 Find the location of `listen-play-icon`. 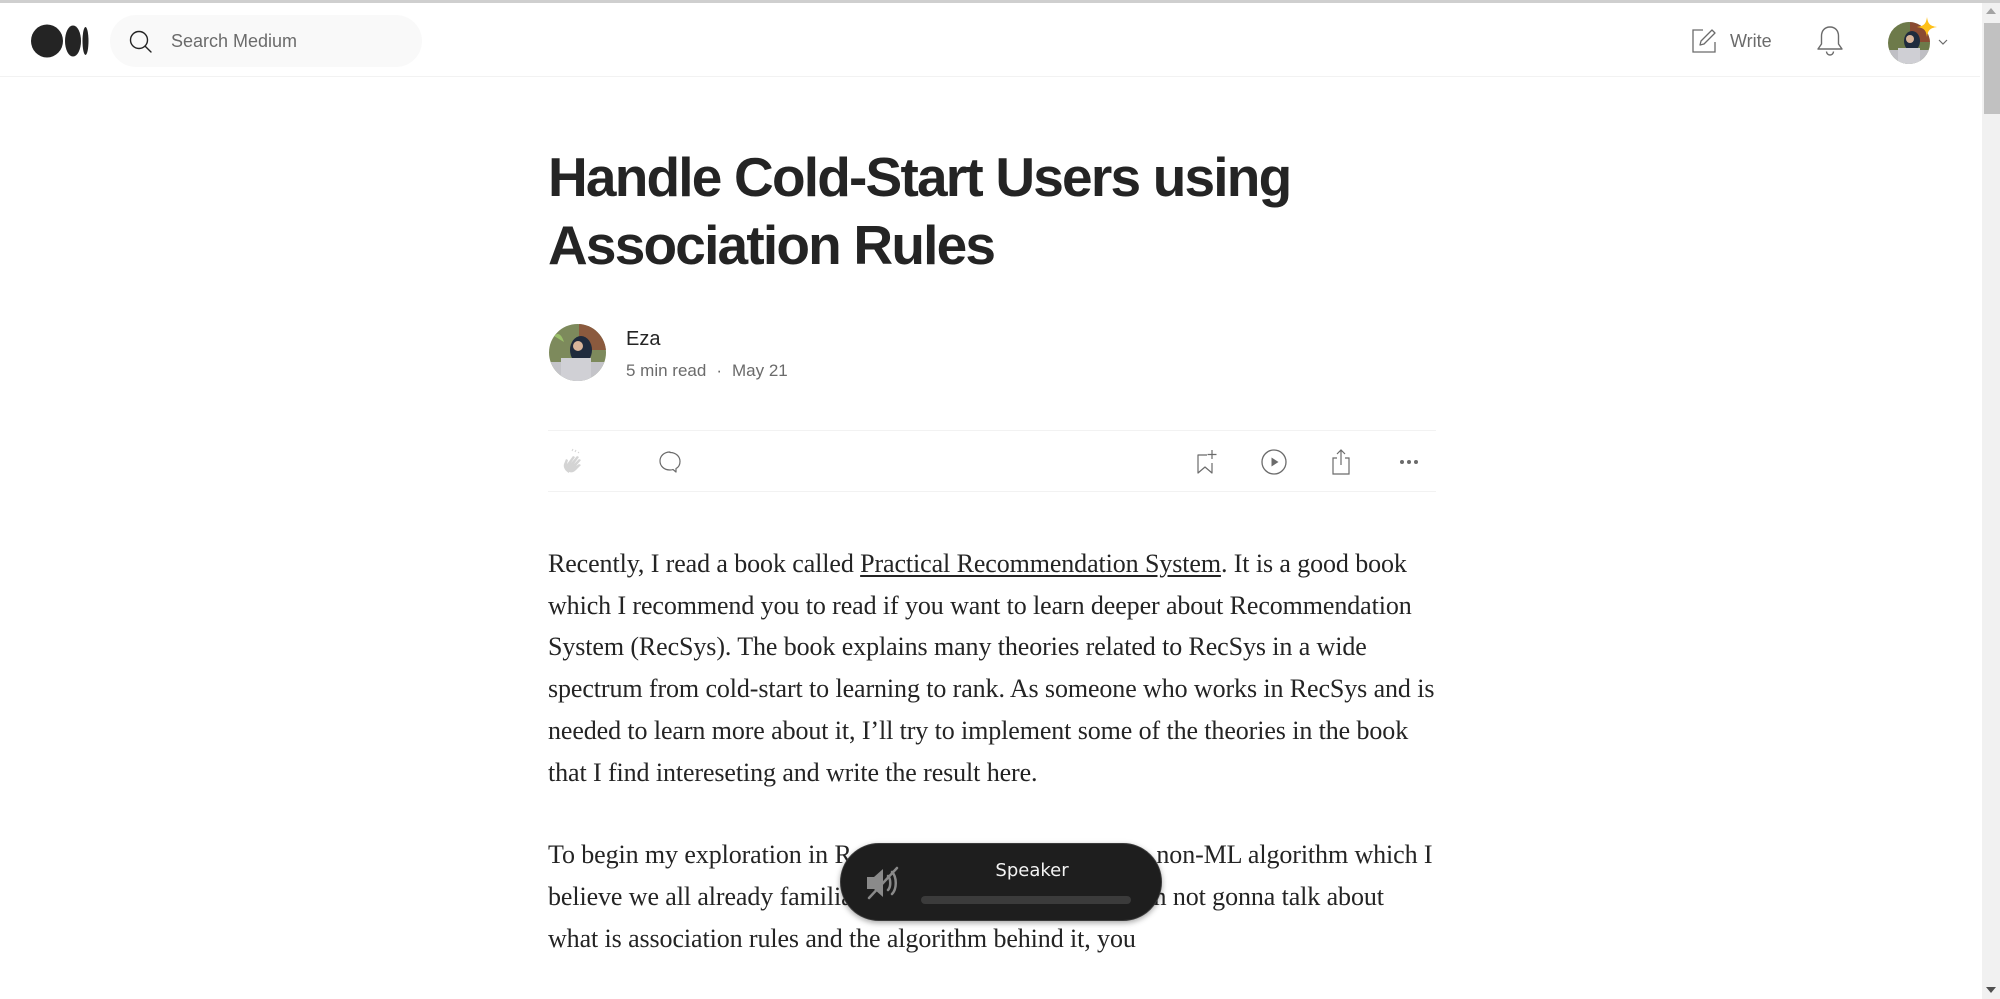

listen-play-icon is located at coordinates (1274, 462).